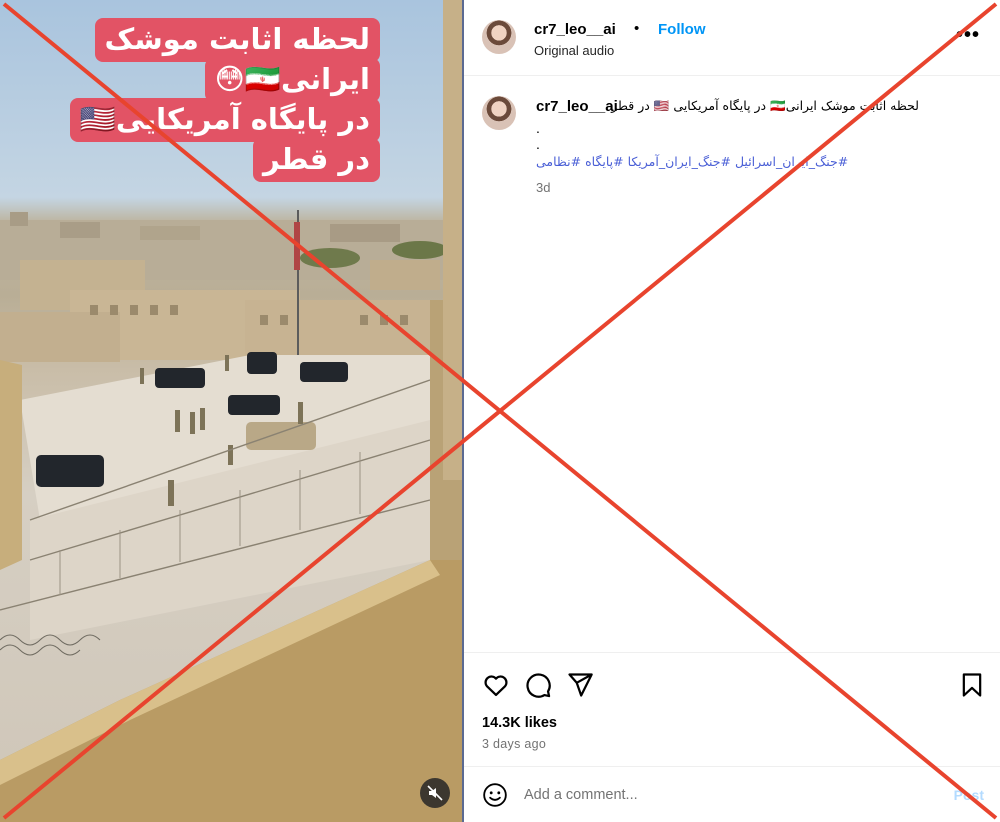  What do you see at coordinates (682, 29) in the screenshot?
I see `follow-button: Follow` at bounding box center [682, 29].